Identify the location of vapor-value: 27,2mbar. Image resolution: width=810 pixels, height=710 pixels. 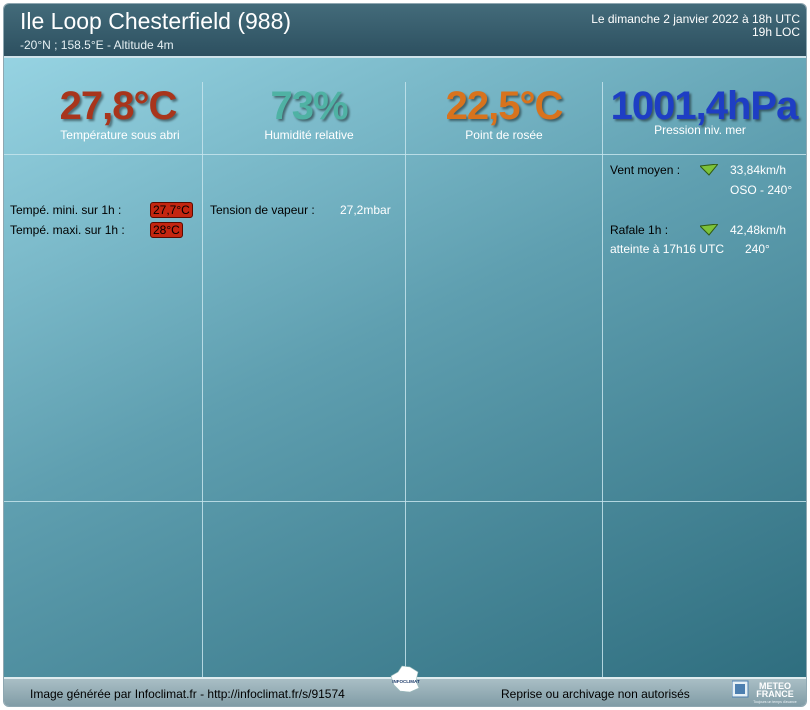
(365, 210).